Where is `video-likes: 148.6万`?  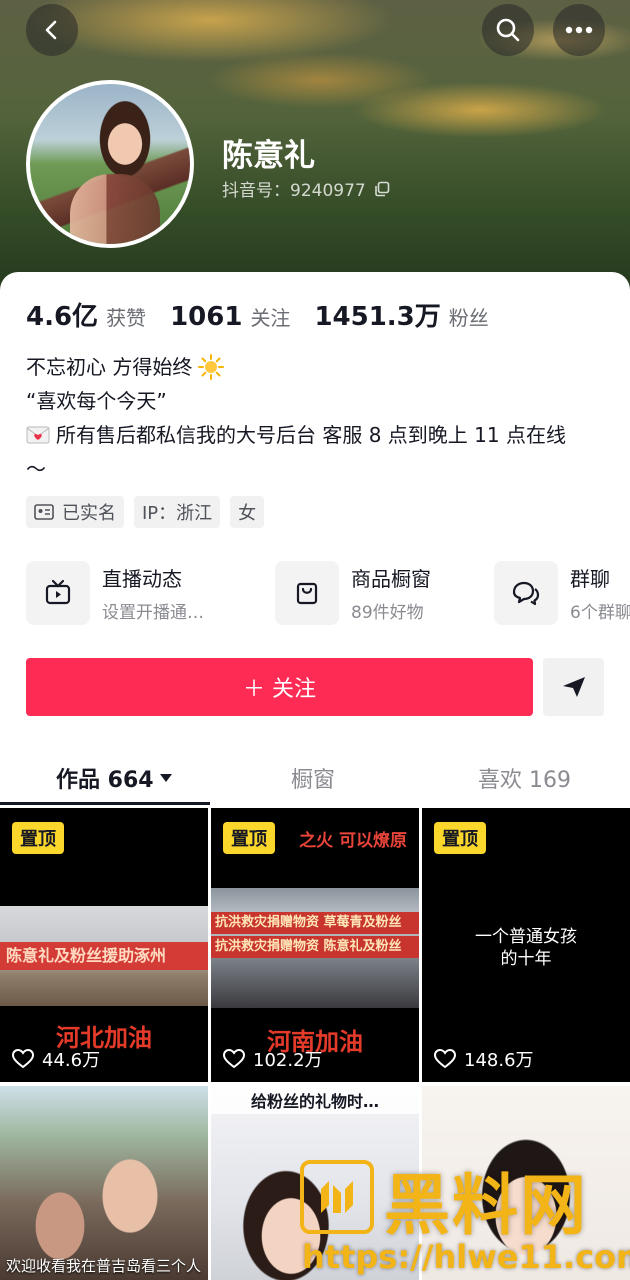
video-likes: 148.6万 is located at coordinates (484, 1059).